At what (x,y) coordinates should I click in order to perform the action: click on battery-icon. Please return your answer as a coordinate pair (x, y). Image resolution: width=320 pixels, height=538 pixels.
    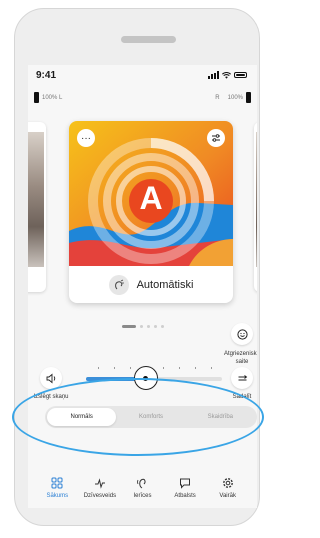
    Looking at the image, I should click on (240, 75).